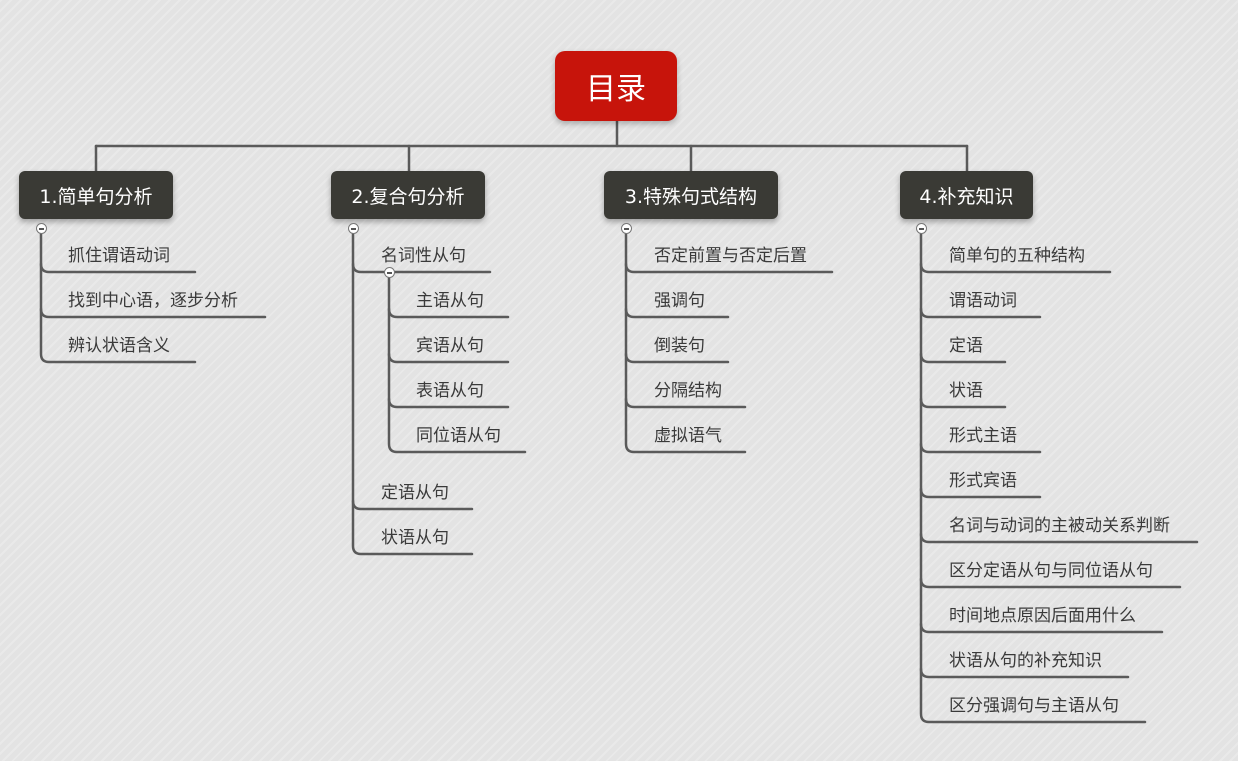 The width and height of the screenshot is (1238, 761). Describe the element at coordinates (119, 346) in the screenshot. I see `subtopic: 辨认状语含义` at that location.